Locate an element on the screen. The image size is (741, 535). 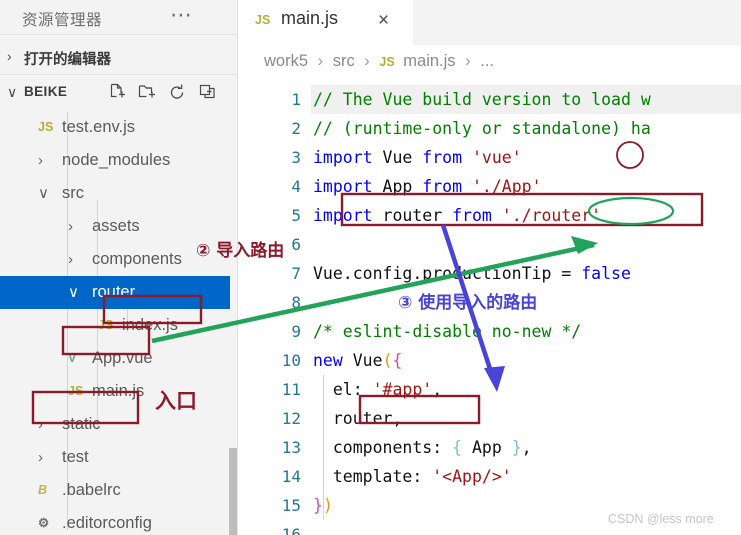
file-tree-item: ∨ router is located at coordinates (115, 292).